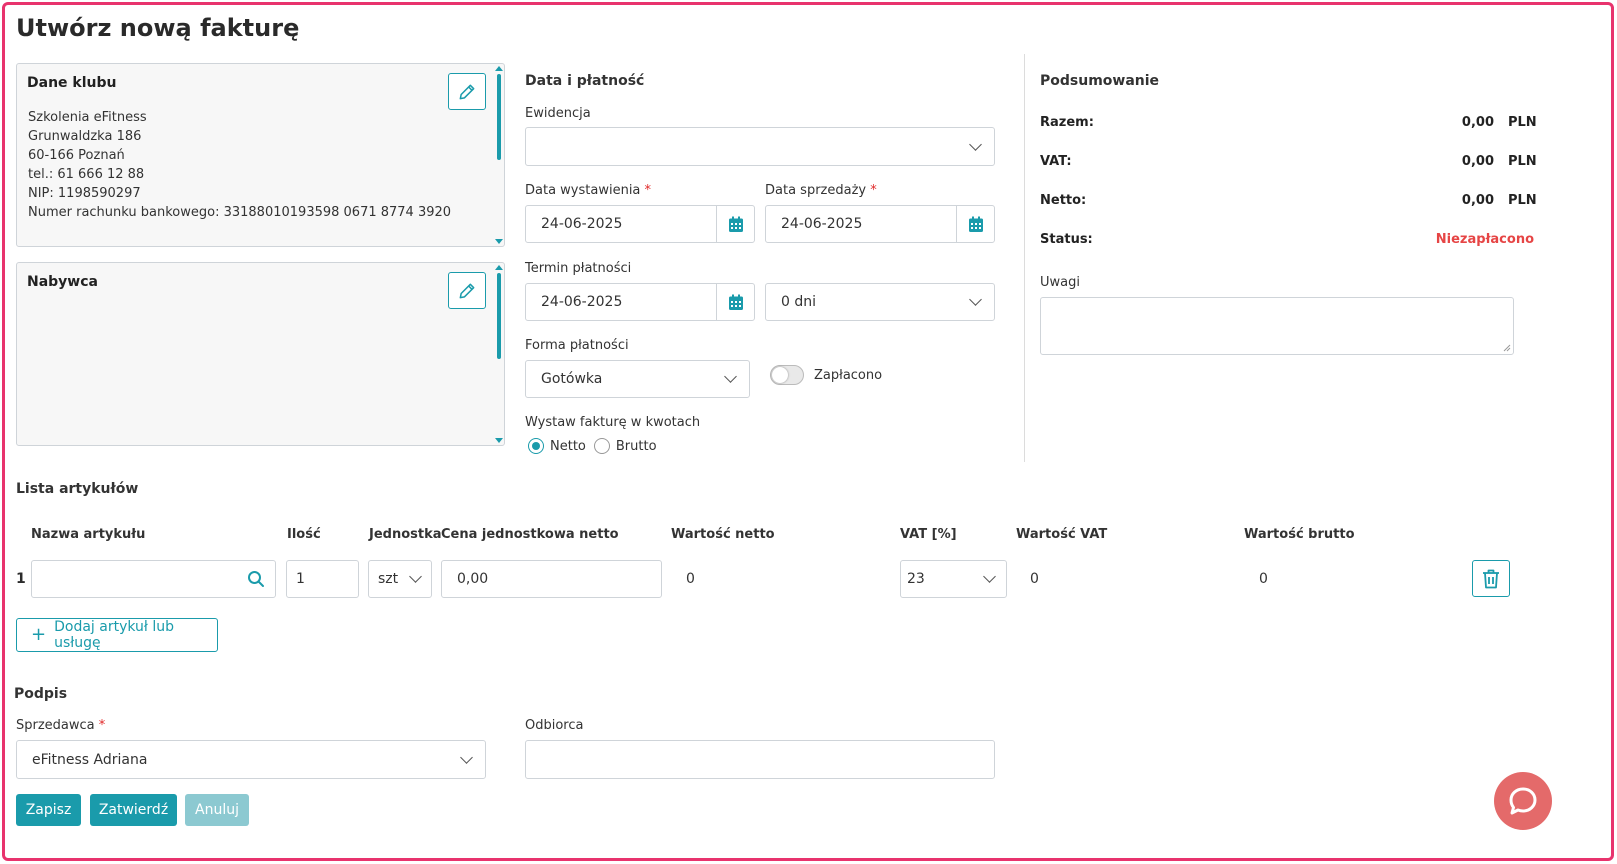  I want to click on item-vat-value: 23, so click(916, 579).